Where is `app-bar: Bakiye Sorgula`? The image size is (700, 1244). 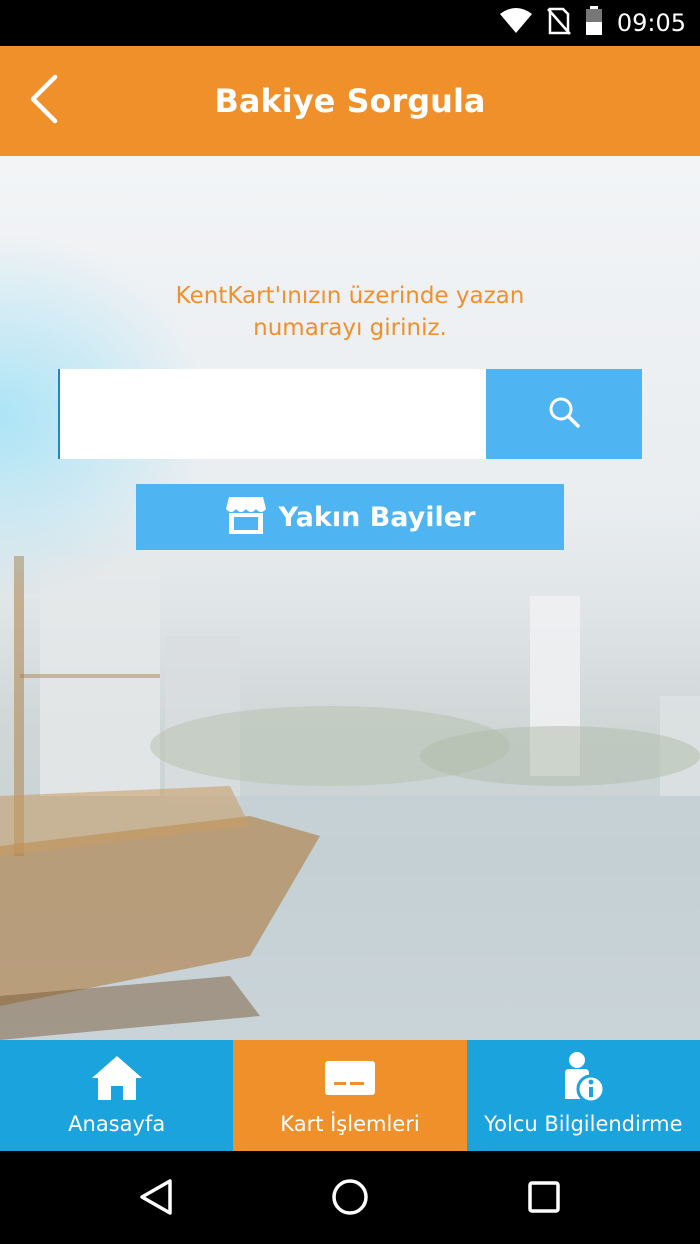 app-bar: Bakiye Sorgula is located at coordinates (350, 101).